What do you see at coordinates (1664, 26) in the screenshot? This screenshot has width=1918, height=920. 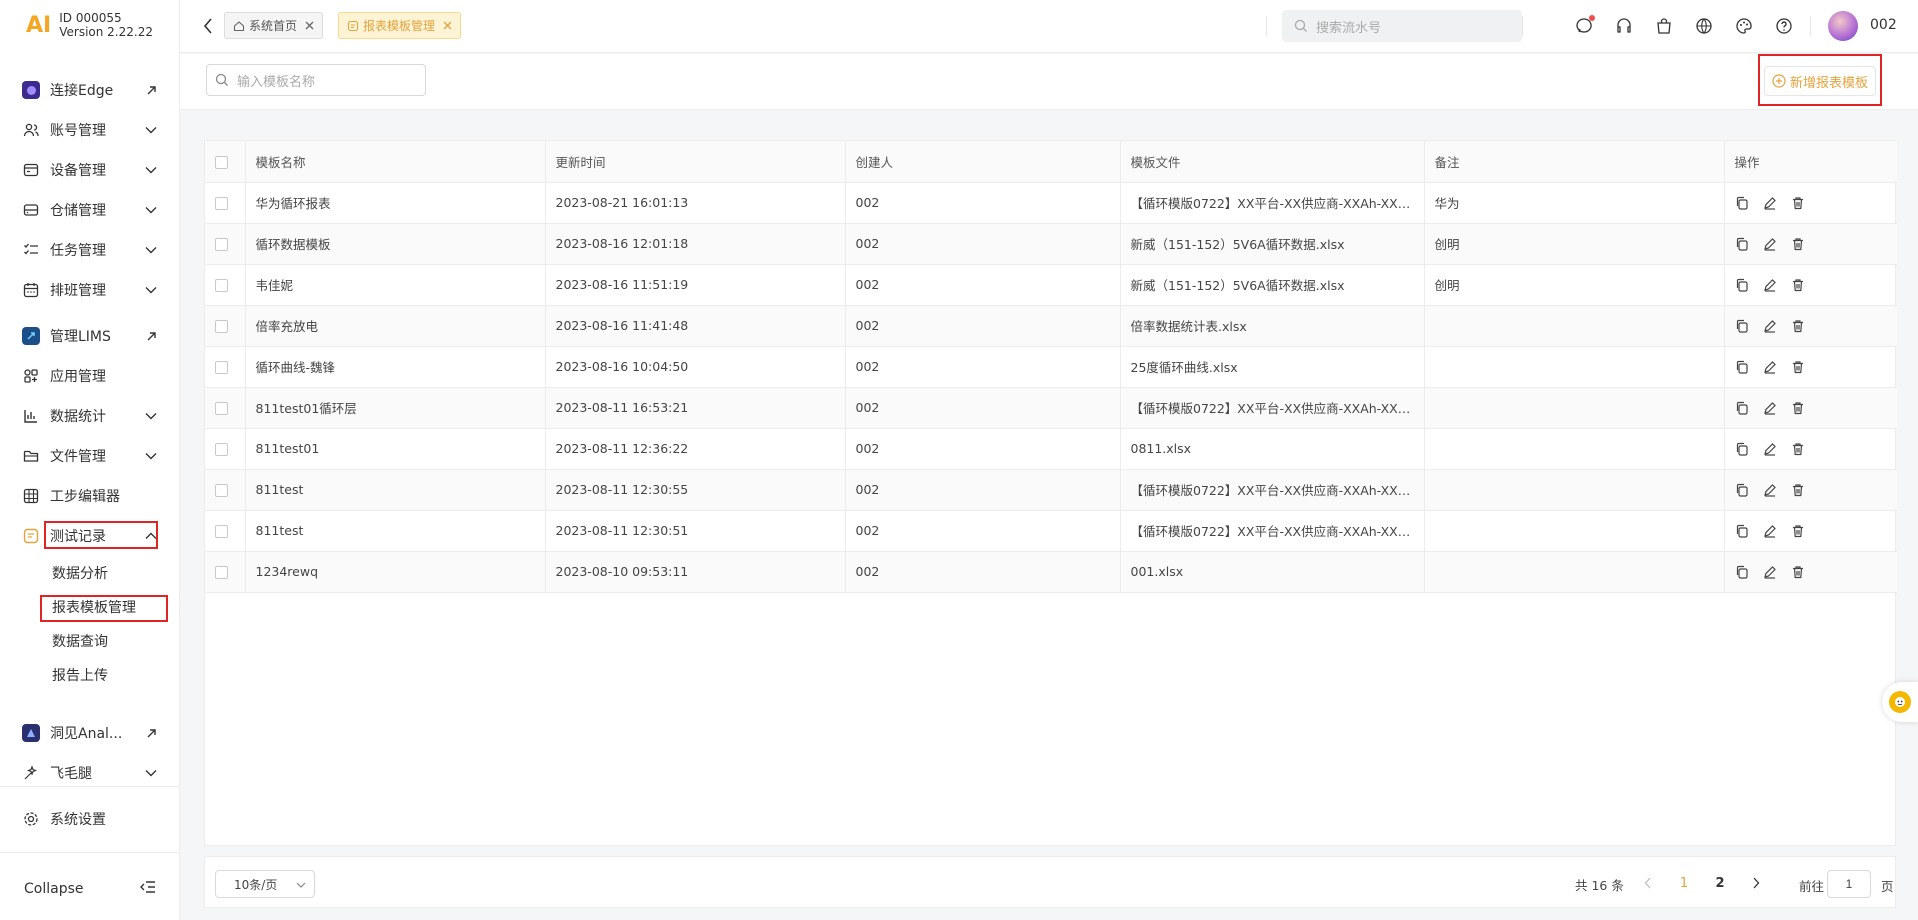 I see `bag-icon` at bounding box center [1664, 26].